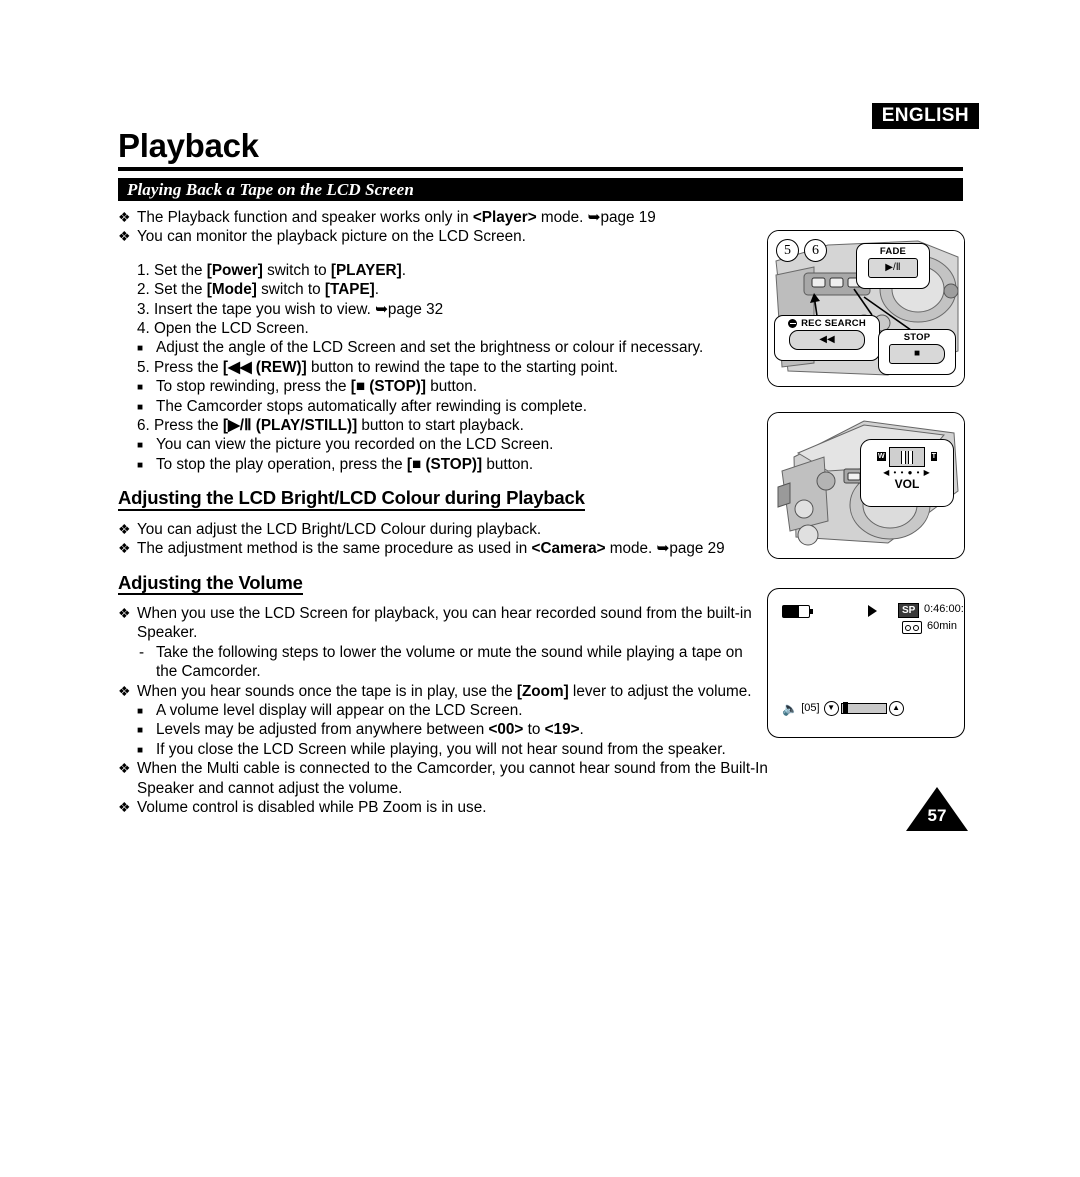 The height and width of the screenshot is (1177, 1080). I want to click on vol-scale: ◀ • • ● • ▶, so click(907, 472).